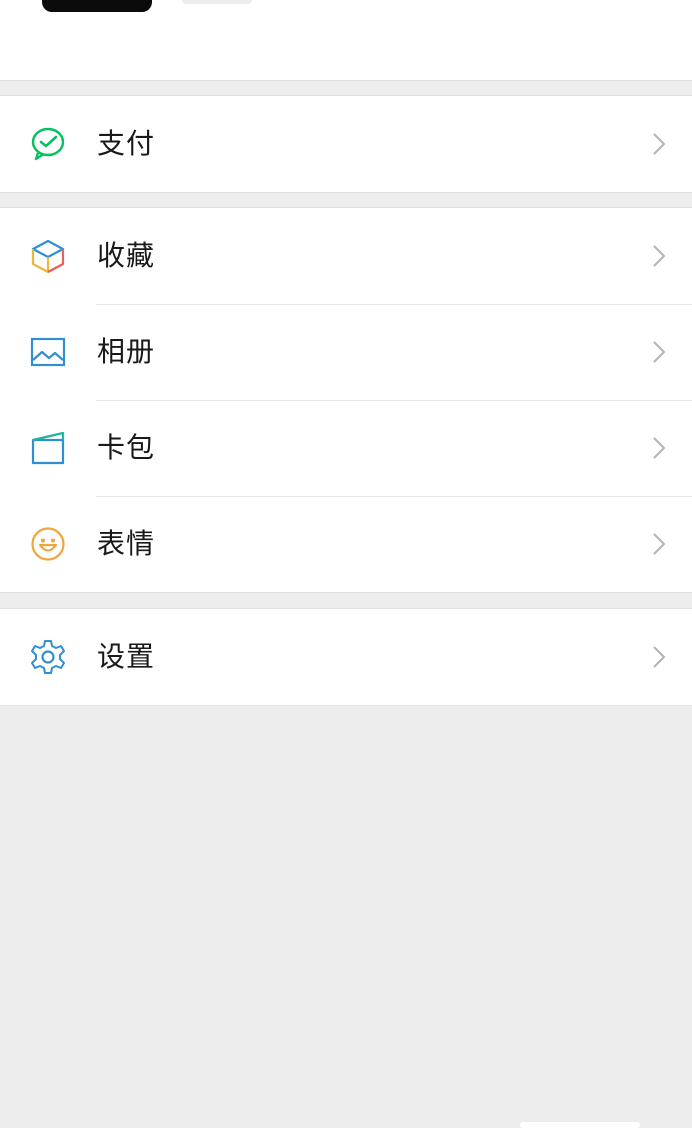  Describe the element at coordinates (97, 6) in the screenshot. I see `avatar` at that location.